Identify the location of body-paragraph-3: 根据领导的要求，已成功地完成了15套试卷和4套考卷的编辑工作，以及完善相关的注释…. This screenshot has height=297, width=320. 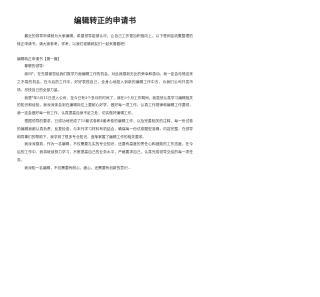
(105, 128).